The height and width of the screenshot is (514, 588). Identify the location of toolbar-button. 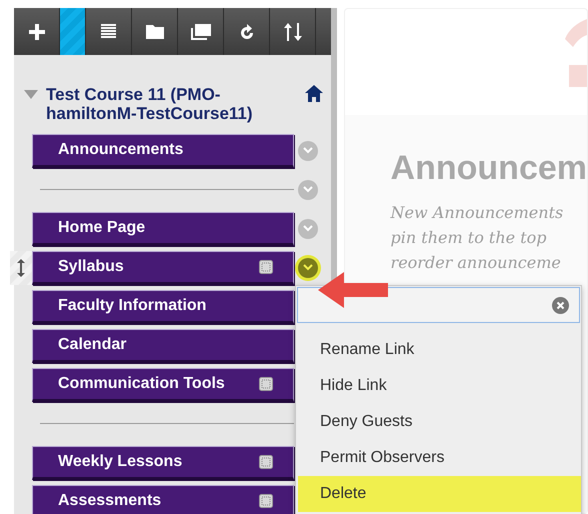
(73, 31).